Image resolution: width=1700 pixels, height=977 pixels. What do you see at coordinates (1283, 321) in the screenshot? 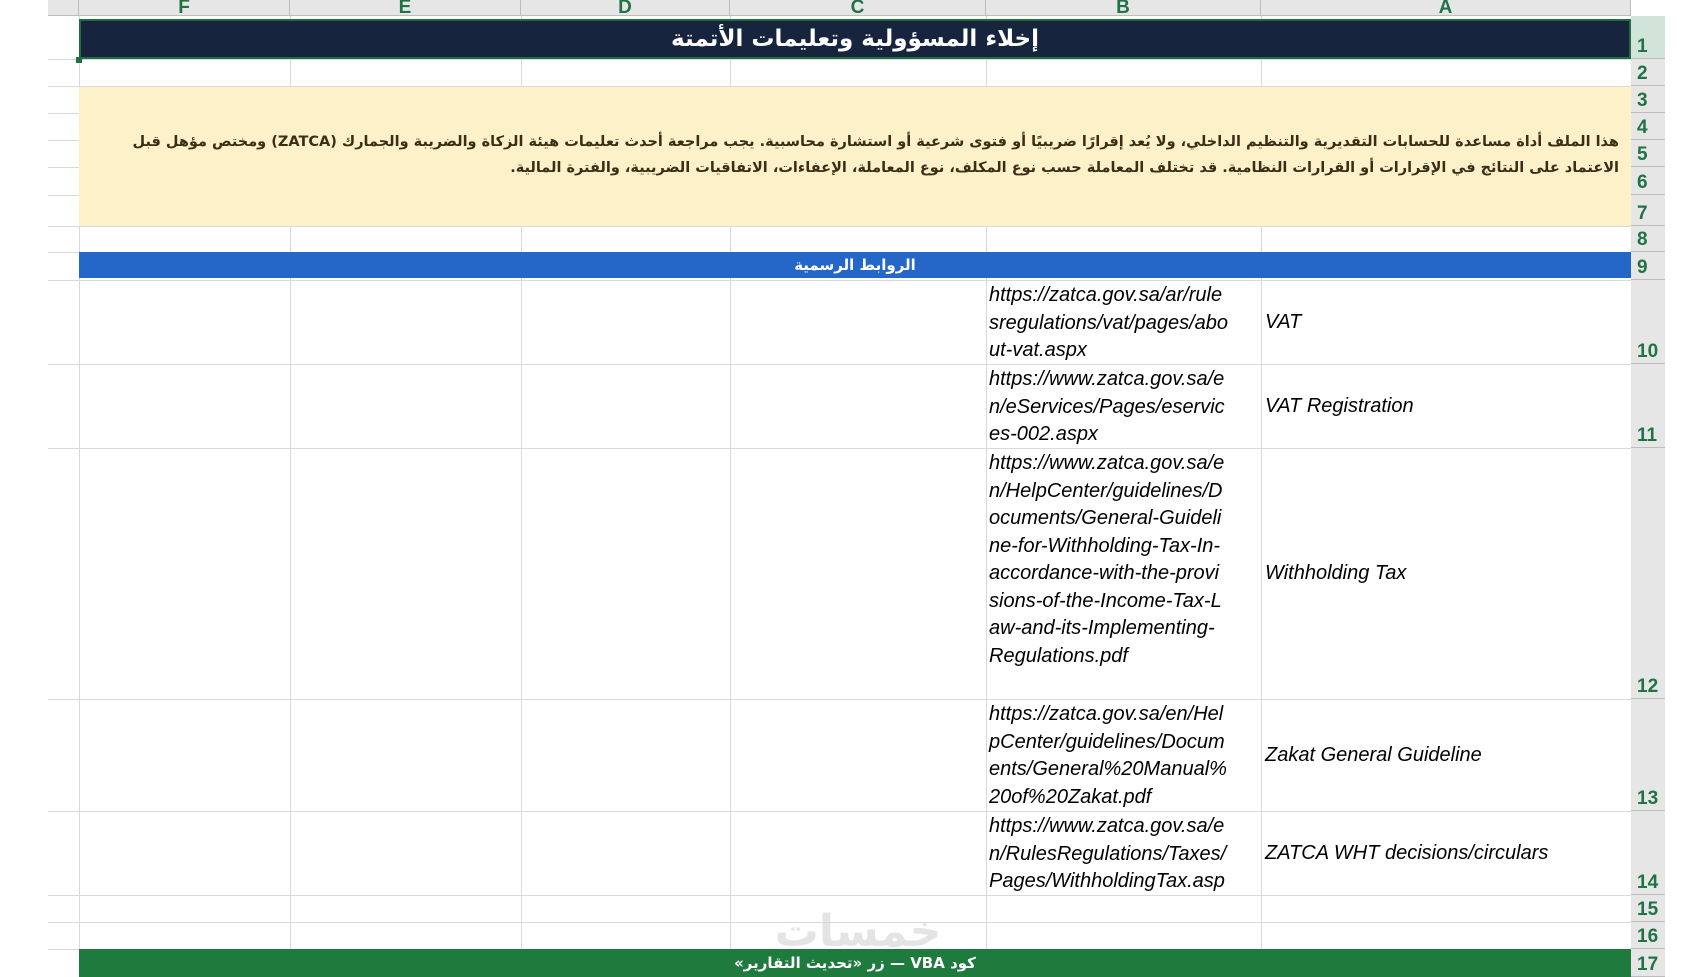
I see `link-name-label: VAT` at bounding box center [1283, 321].